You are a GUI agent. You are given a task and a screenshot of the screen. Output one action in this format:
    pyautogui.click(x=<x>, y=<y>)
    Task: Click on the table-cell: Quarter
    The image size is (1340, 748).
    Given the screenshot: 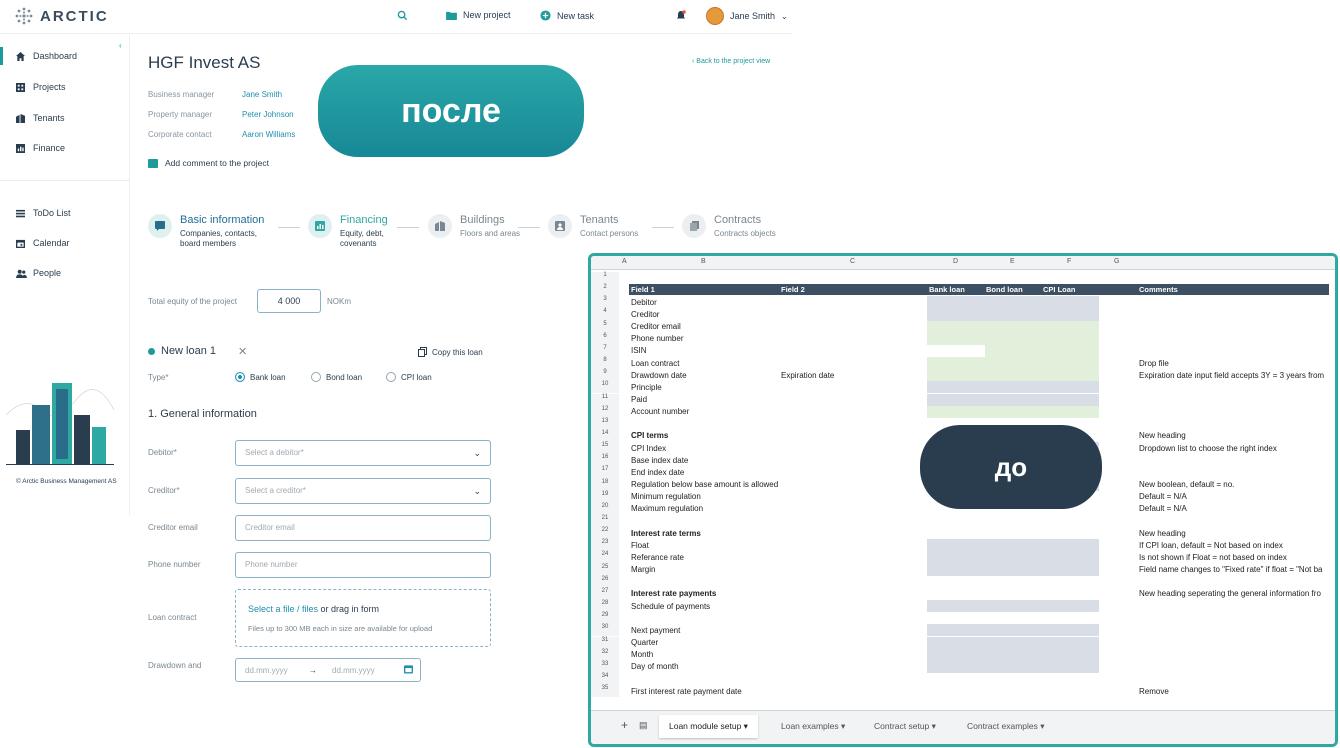 What is the action you would take?
    pyautogui.click(x=644, y=642)
    